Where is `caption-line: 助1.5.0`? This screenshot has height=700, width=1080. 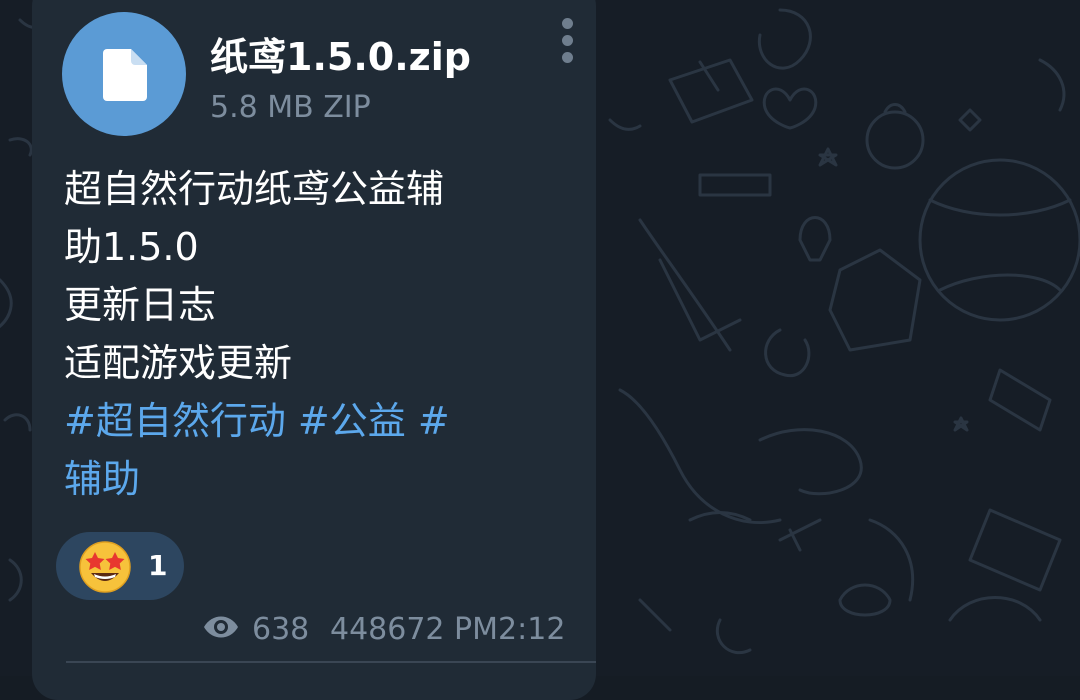 caption-line: 助1.5.0 is located at coordinates (131, 247).